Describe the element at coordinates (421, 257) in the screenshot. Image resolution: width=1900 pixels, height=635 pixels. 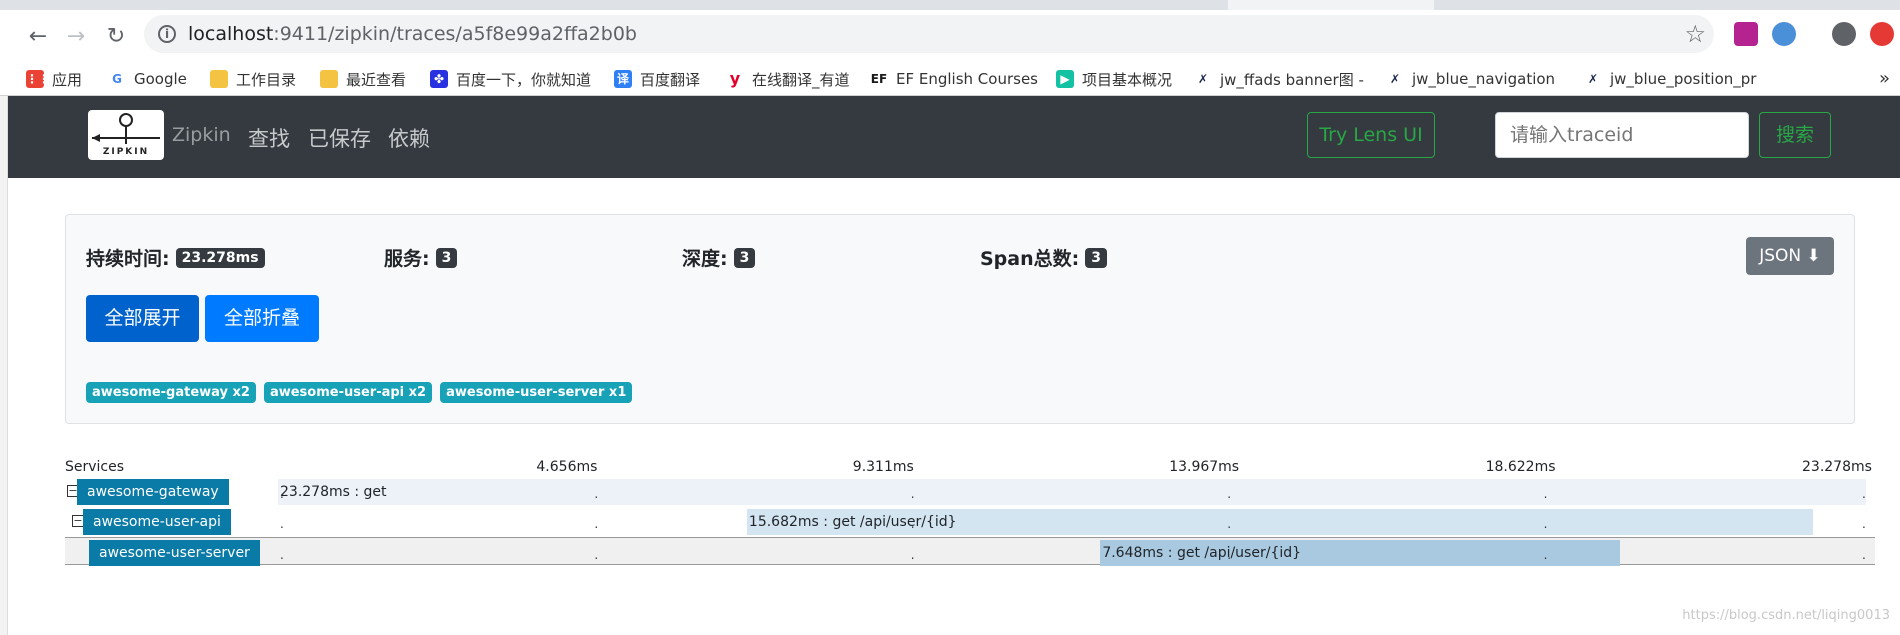
I see `services-stat: 服务: 3` at that location.